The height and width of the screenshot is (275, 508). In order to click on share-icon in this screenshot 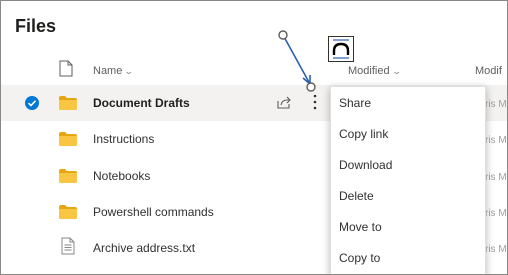, I will do `click(284, 104)`.